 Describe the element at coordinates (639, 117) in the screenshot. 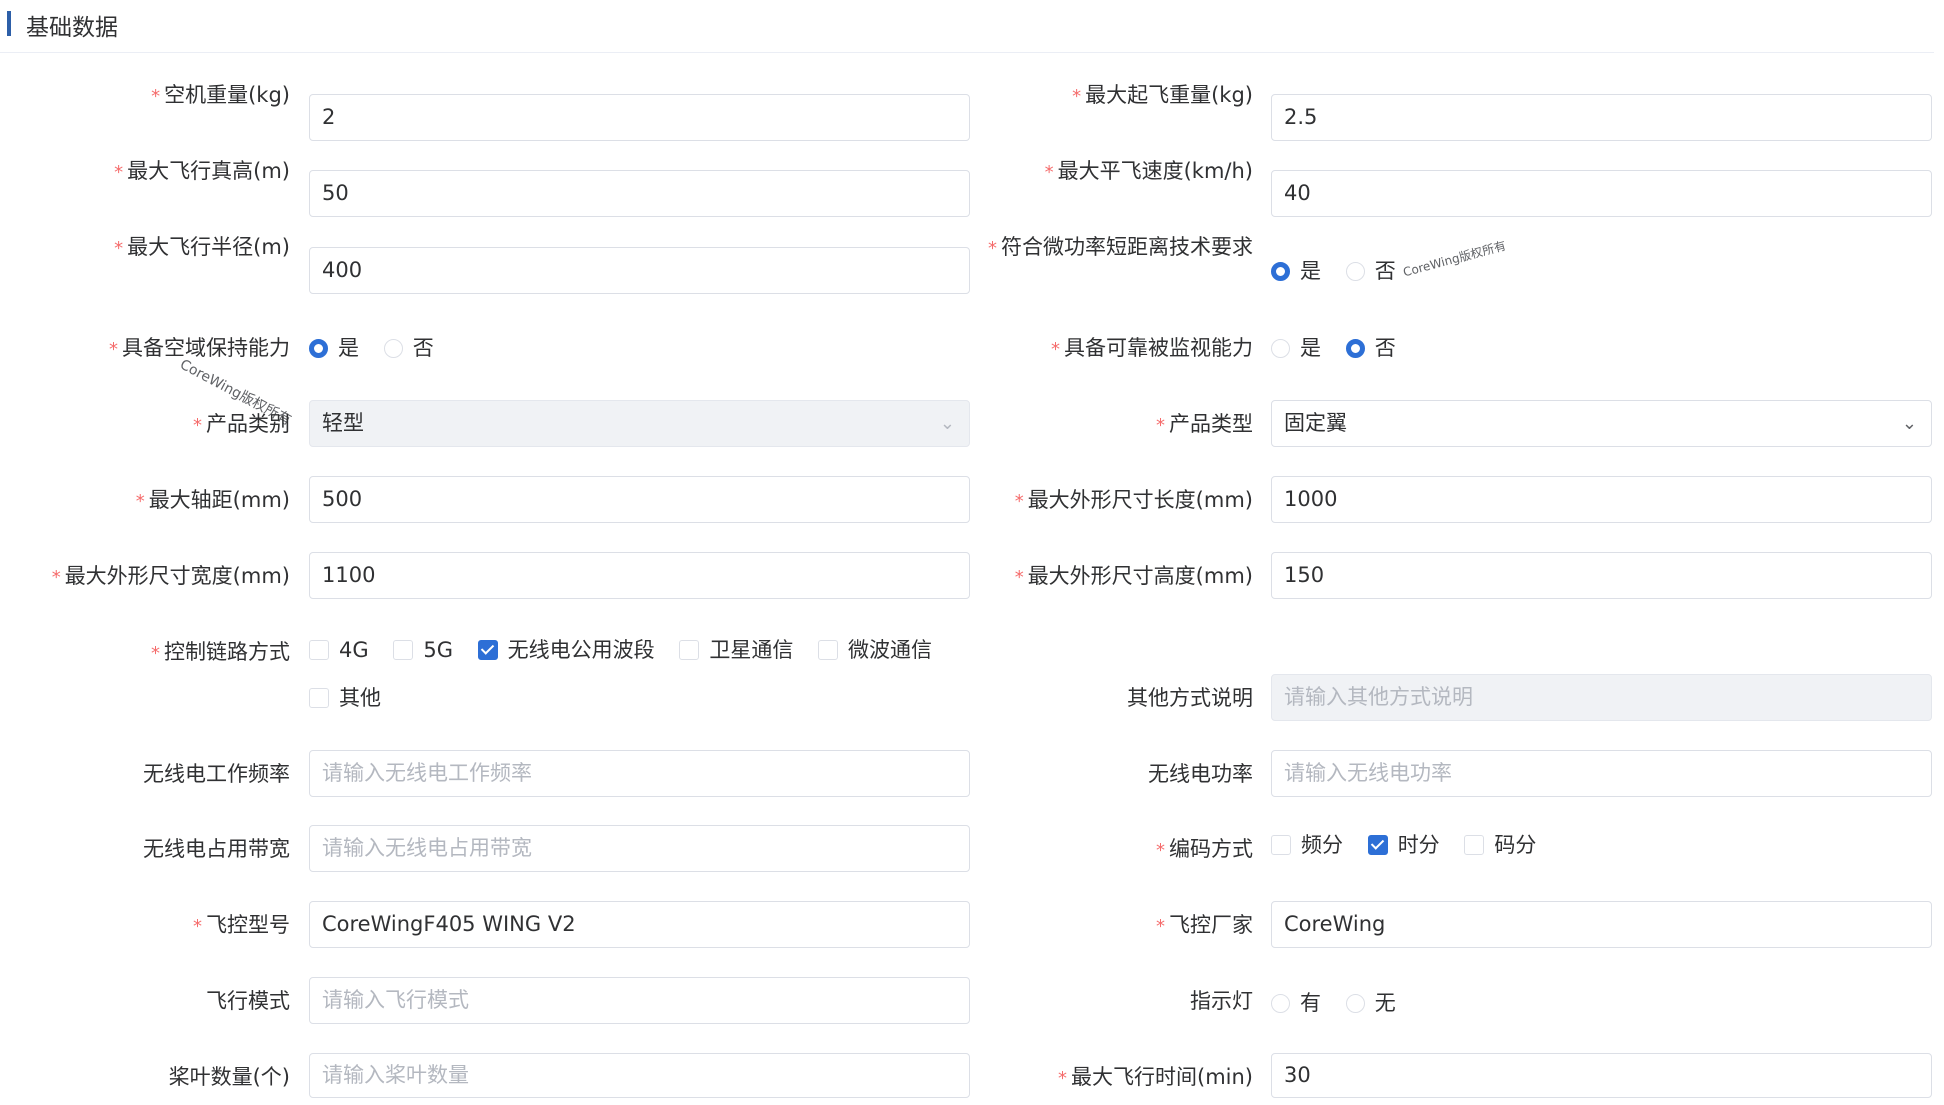

I see `empty-weight-input: 2` at that location.